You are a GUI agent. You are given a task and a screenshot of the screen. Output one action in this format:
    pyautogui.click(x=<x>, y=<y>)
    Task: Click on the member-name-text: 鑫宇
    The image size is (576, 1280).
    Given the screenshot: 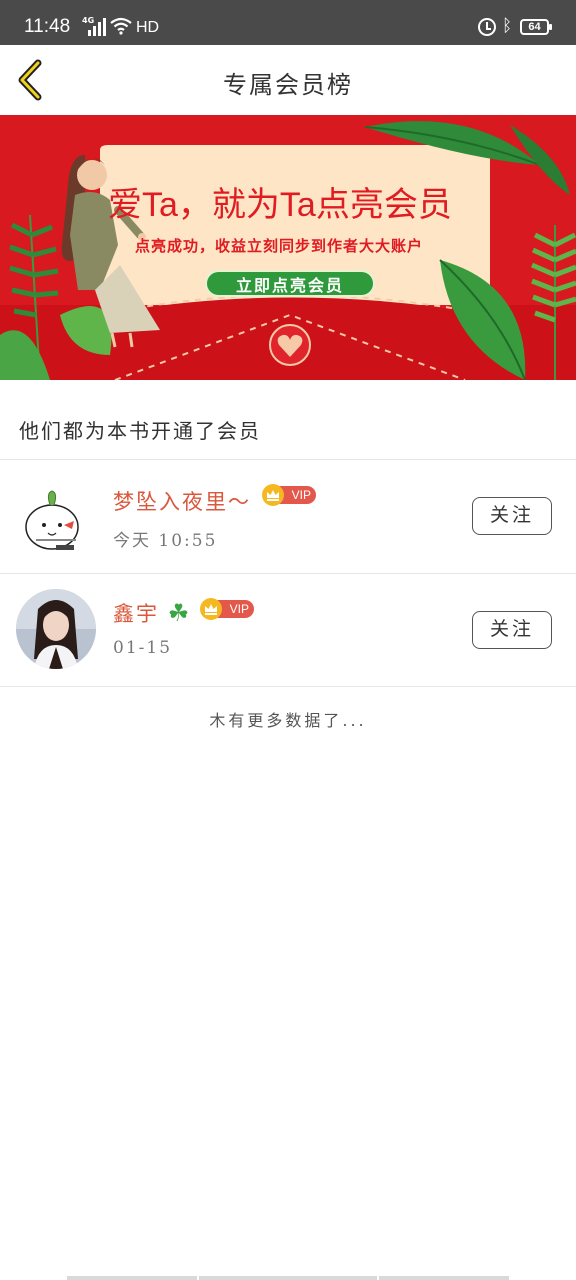 What is the action you would take?
    pyautogui.click(x=136, y=614)
    